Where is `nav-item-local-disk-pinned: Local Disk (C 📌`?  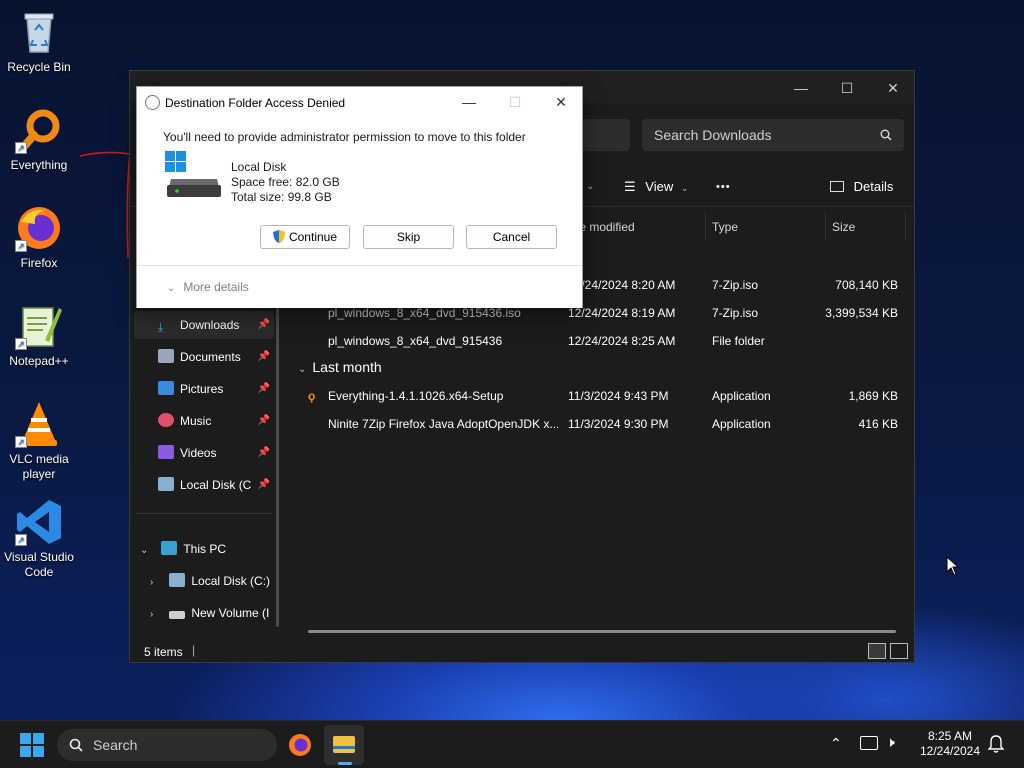 nav-item-local-disk-pinned: Local Disk (C 📌 is located at coordinates (216, 485).